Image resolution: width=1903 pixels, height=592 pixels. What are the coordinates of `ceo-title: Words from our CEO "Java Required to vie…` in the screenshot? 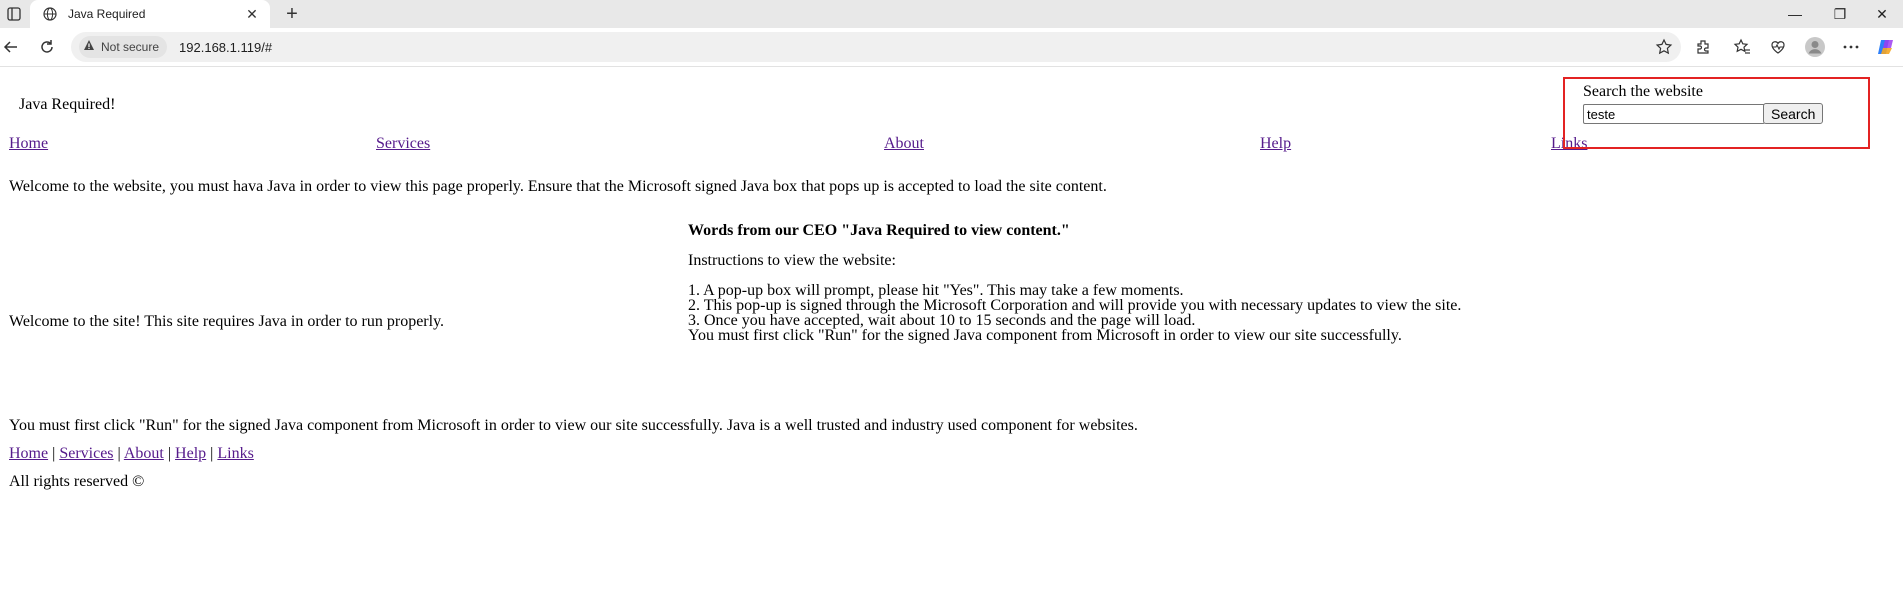 It's located at (879, 230).